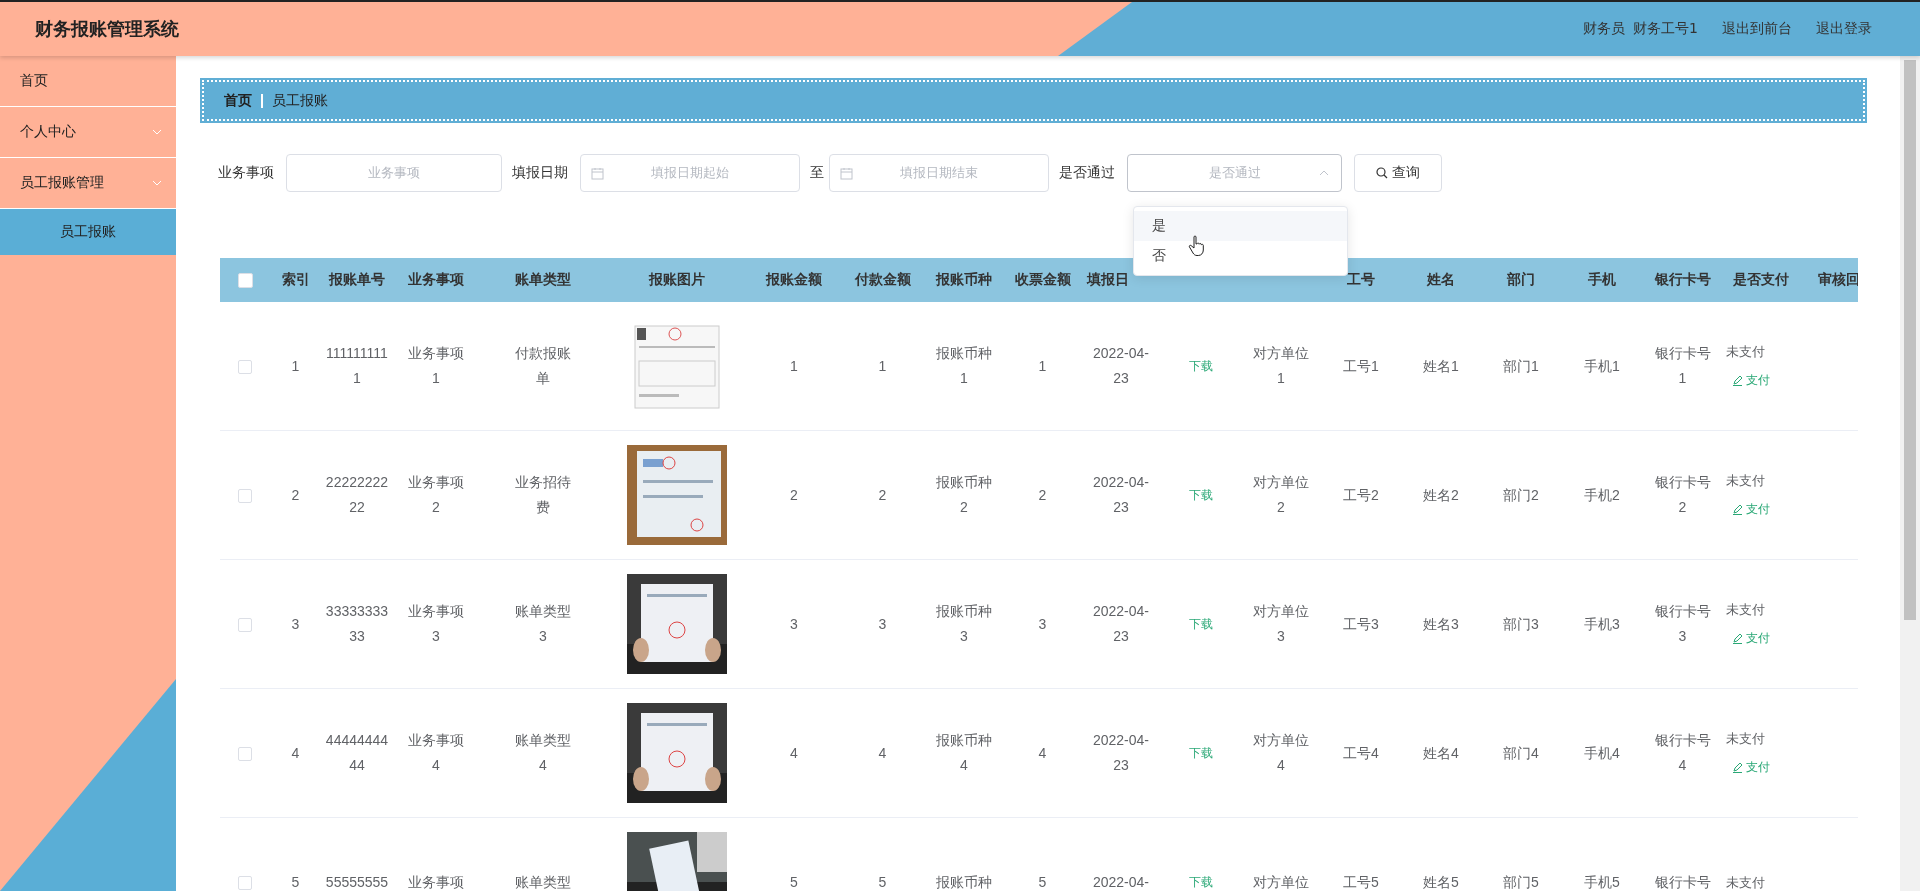  Describe the element at coordinates (1682, 279) in the screenshot. I see `column-header: 银行卡号` at that location.